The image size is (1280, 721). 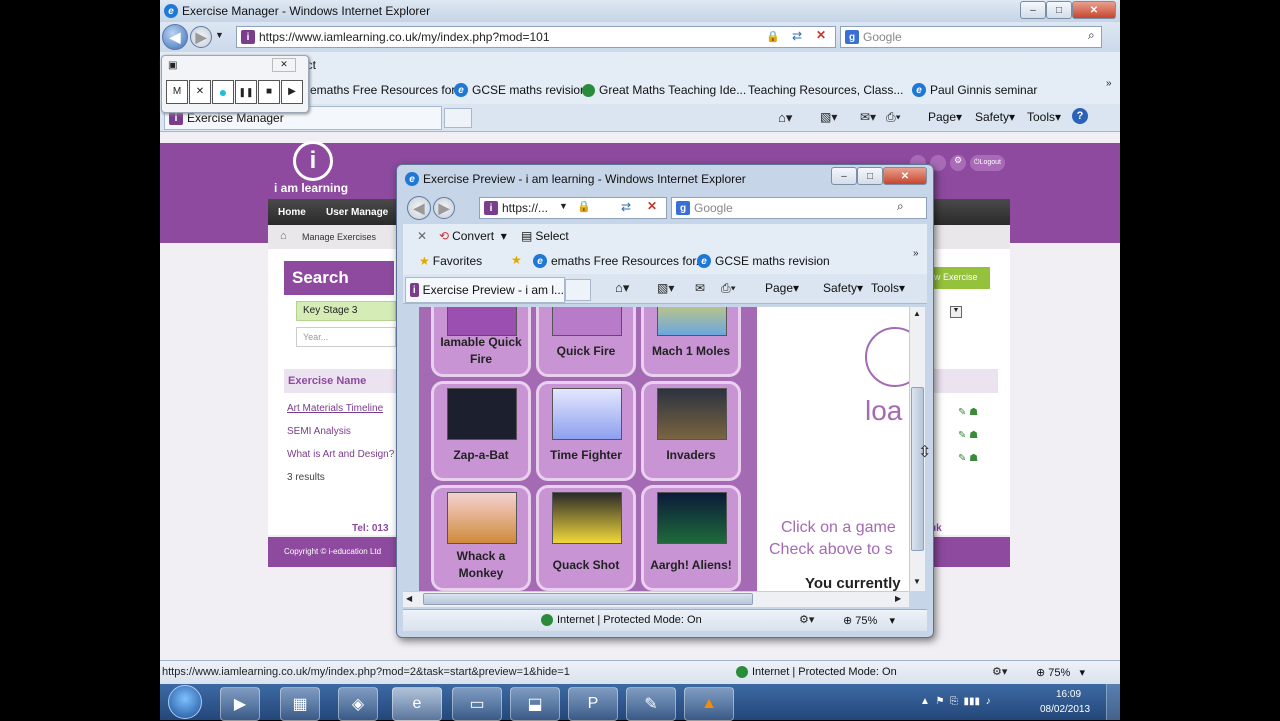 What do you see at coordinates (945, 117) in the screenshot?
I see `menu-page: Page ▾` at bounding box center [945, 117].